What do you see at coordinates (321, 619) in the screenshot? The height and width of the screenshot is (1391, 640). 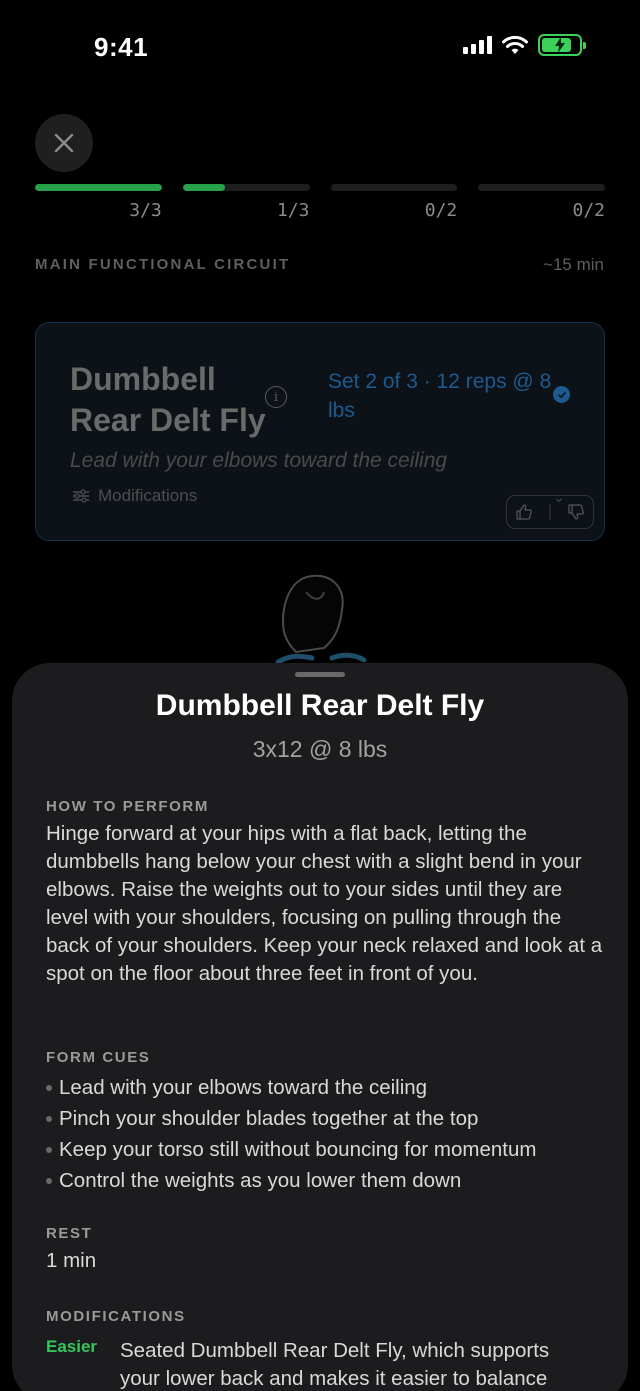 I see `exercise-illustration` at bounding box center [321, 619].